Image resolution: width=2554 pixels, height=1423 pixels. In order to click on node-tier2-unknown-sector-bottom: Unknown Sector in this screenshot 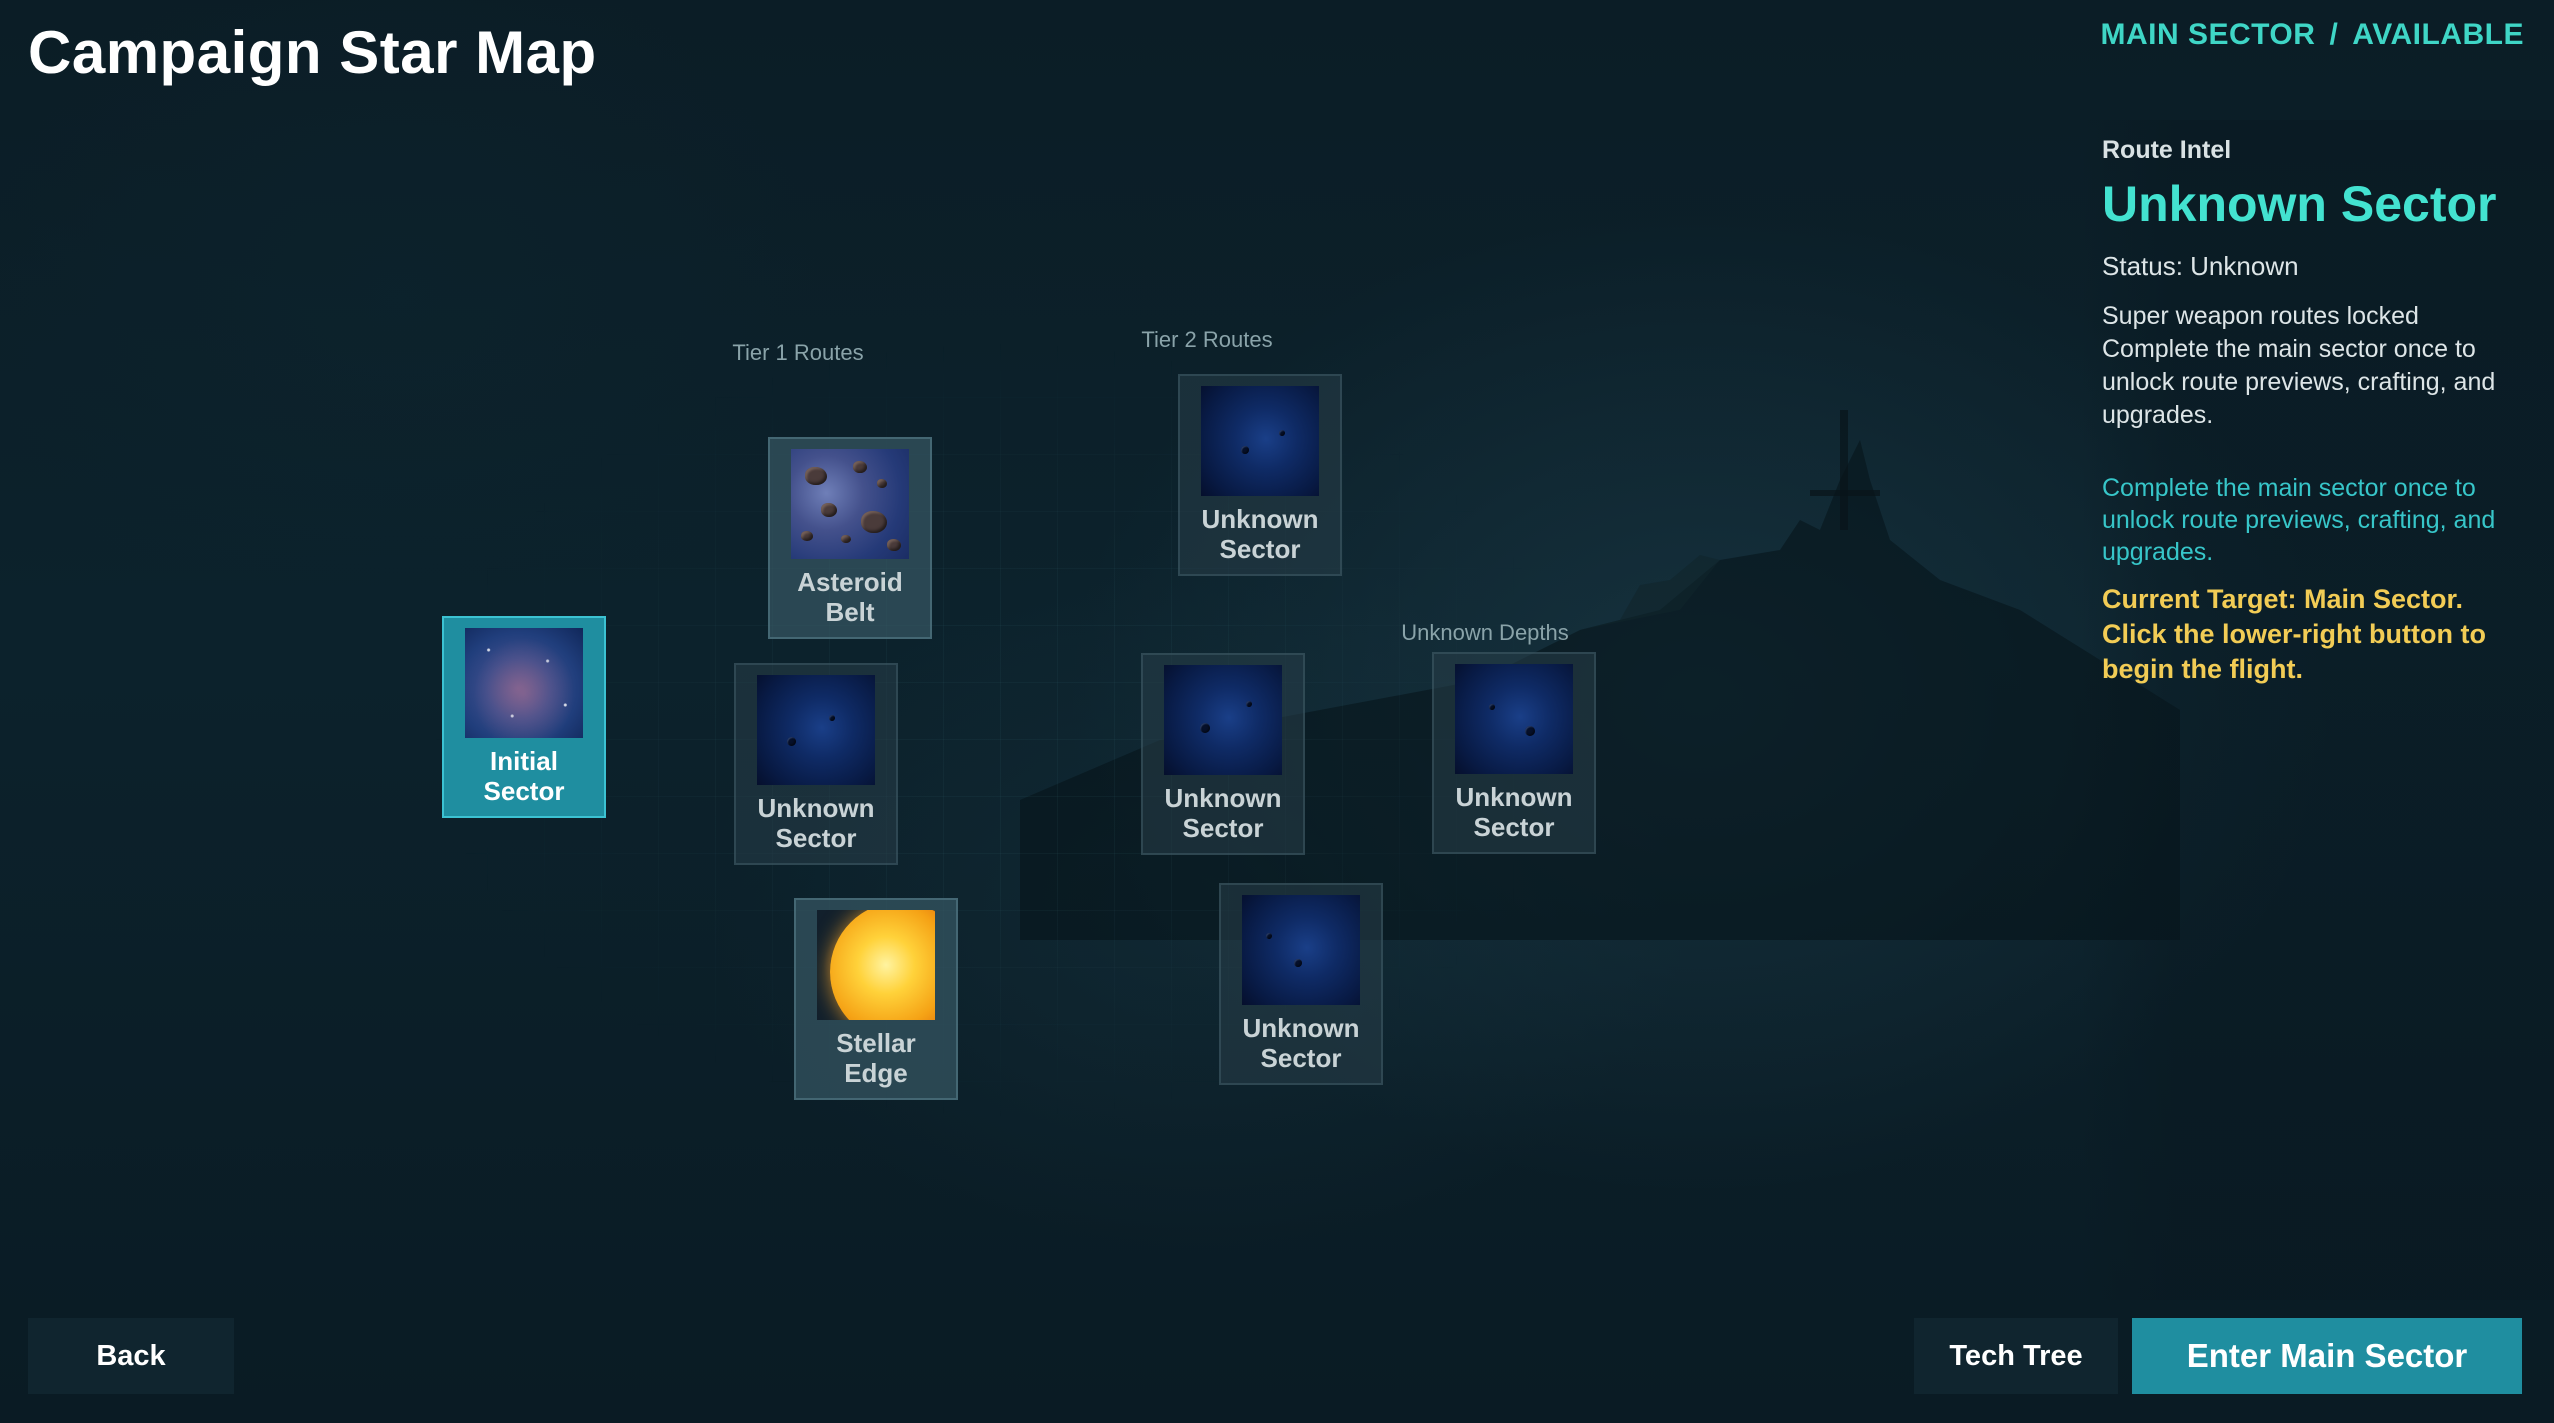, I will do `click(1301, 984)`.